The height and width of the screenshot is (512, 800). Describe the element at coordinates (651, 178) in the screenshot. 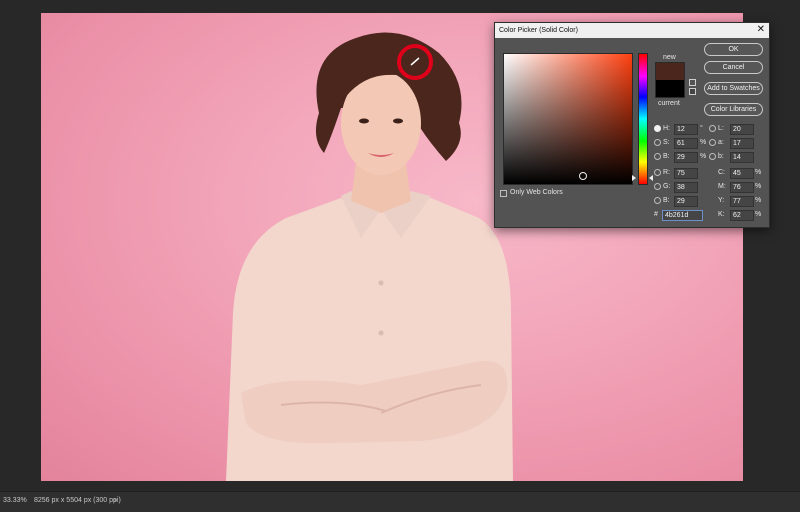

I see `hue-slider-right-arrow` at that location.